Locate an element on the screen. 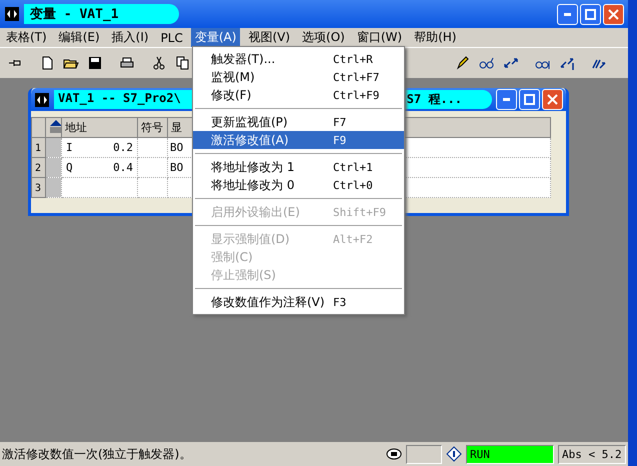  menu-item: 选项(O) is located at coordinates (323, 37).